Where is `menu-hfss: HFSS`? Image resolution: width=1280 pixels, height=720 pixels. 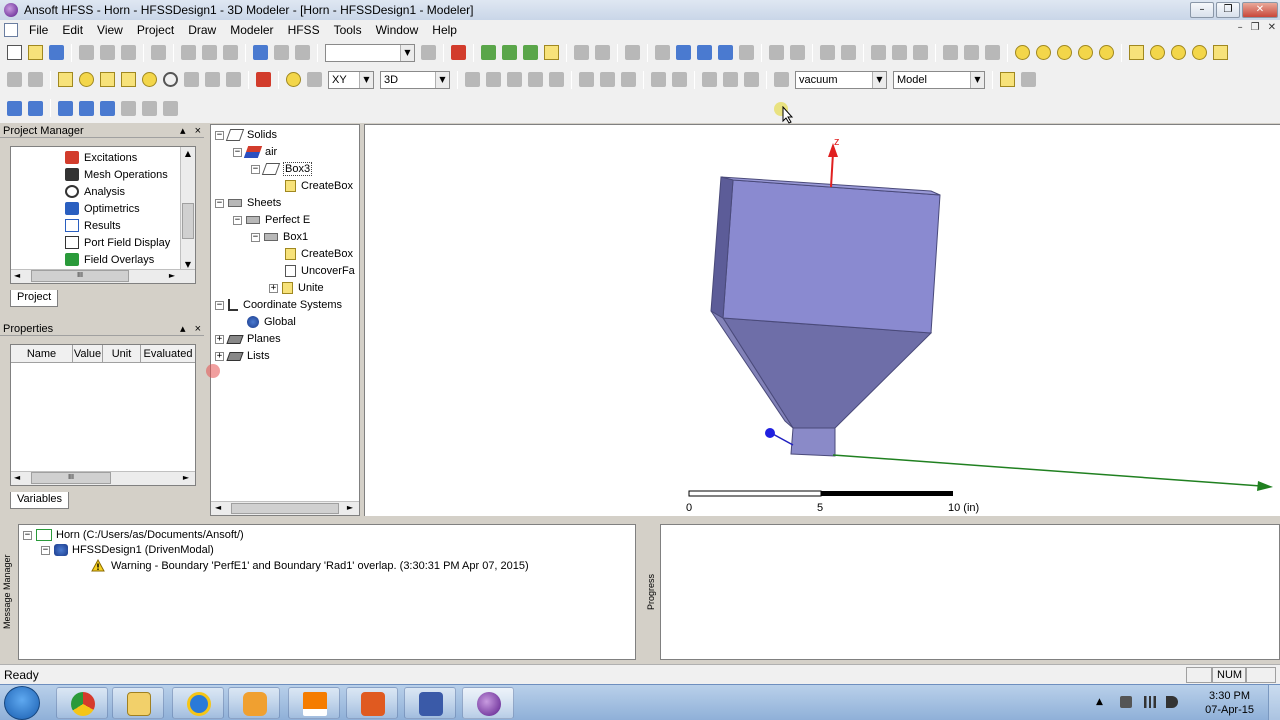
menu-hfss: HFSS is located at coordinates (304, 30).